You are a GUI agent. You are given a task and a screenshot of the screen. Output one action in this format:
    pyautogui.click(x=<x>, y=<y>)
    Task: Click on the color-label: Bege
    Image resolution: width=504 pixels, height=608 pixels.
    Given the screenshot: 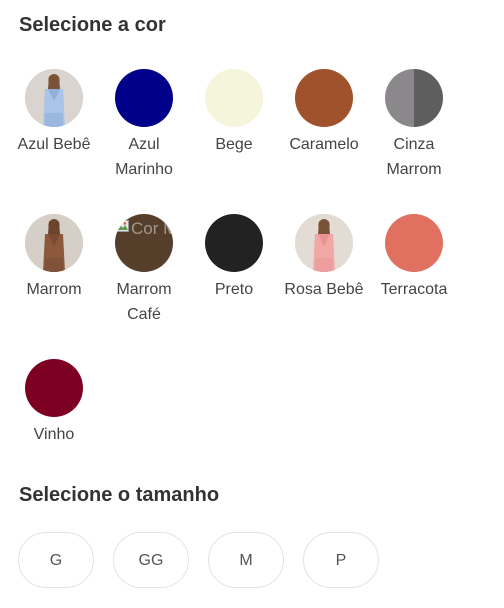 What is the action you would take?
    pyautogui.click(x=234, y=144)
    